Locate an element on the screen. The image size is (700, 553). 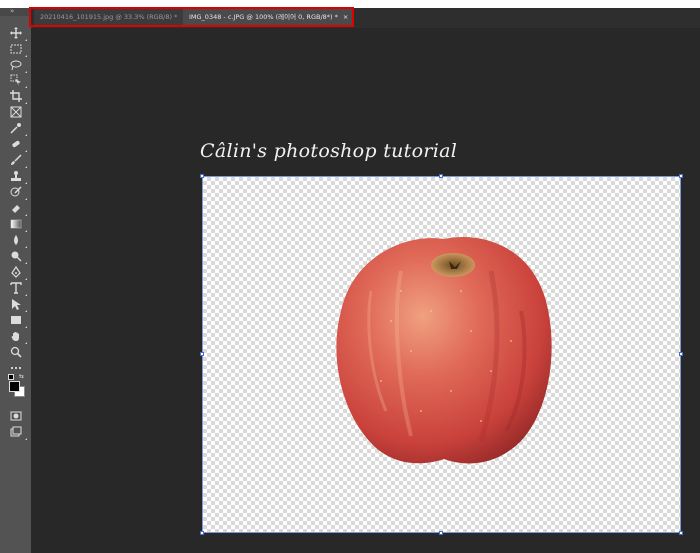
eraser-icon is located at coordinates (18, 208).